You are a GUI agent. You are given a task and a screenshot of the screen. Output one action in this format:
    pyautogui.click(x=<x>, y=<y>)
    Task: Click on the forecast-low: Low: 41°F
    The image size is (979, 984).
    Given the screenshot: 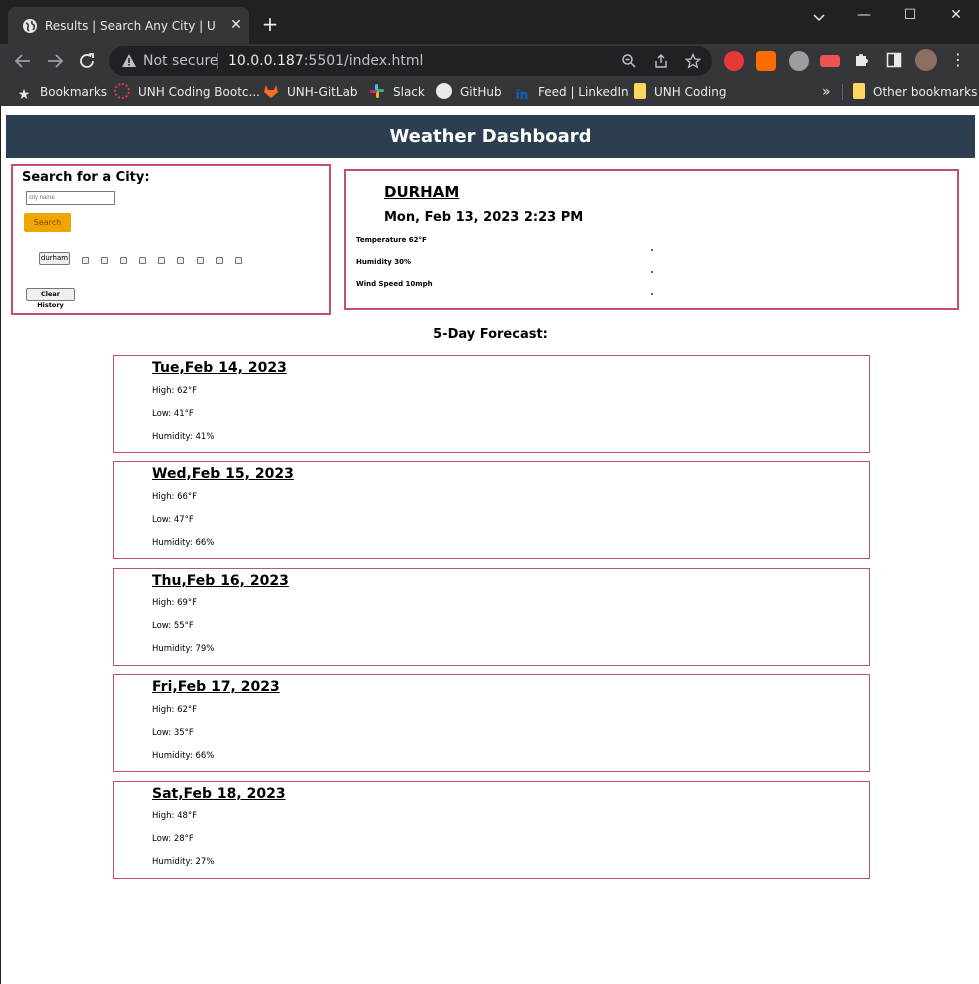 What is the action you would take?
    pyautogui.click(x=173, y=414)
    